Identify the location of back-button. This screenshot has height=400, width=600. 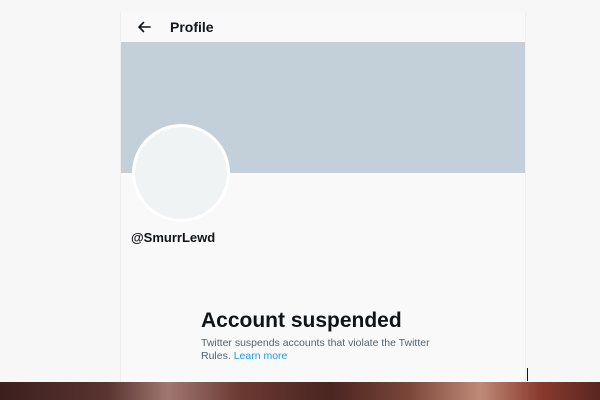
(144, 27).